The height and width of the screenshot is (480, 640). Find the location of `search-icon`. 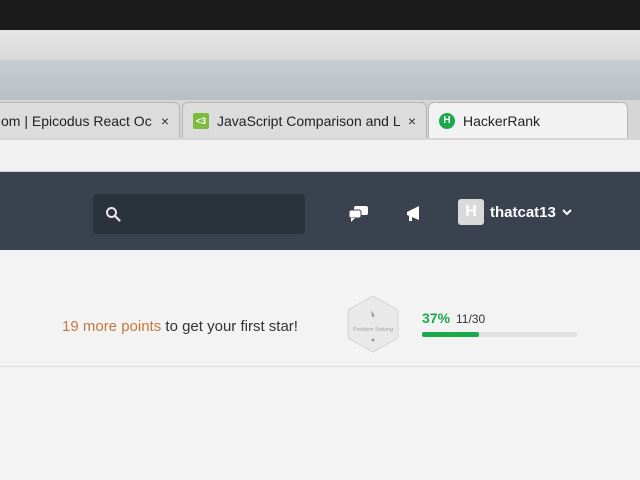

search-icon is located at coordinates (113, 214).